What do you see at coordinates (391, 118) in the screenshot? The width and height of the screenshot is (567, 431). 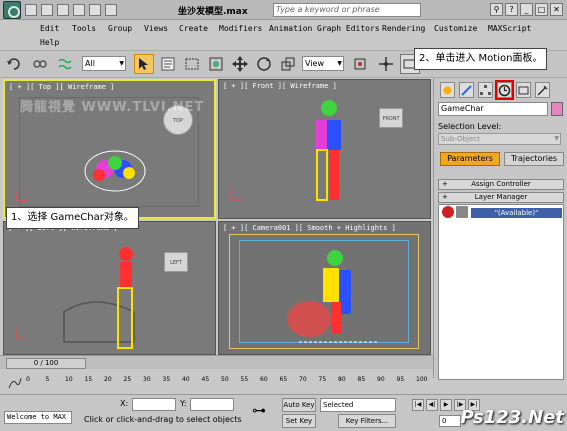 I see `viewcube: FRONT` at bounding box center [391, 118].